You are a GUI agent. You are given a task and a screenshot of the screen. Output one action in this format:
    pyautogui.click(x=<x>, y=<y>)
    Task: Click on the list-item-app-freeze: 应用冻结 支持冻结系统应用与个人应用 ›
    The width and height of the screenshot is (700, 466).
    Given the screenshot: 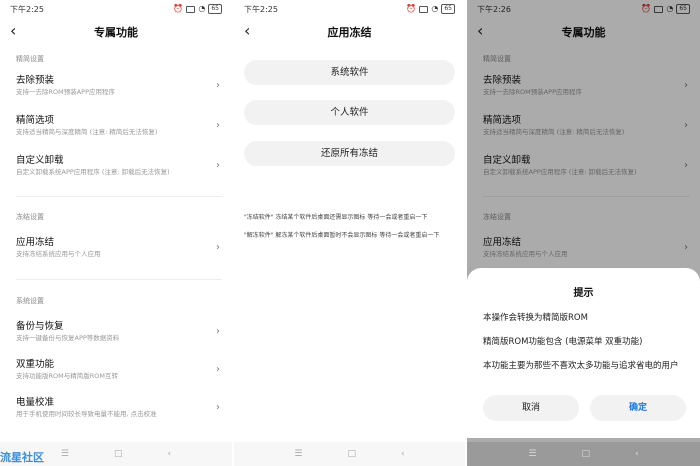 What is the action you would take?
    pyautogui.click(x=119, y=251)
    